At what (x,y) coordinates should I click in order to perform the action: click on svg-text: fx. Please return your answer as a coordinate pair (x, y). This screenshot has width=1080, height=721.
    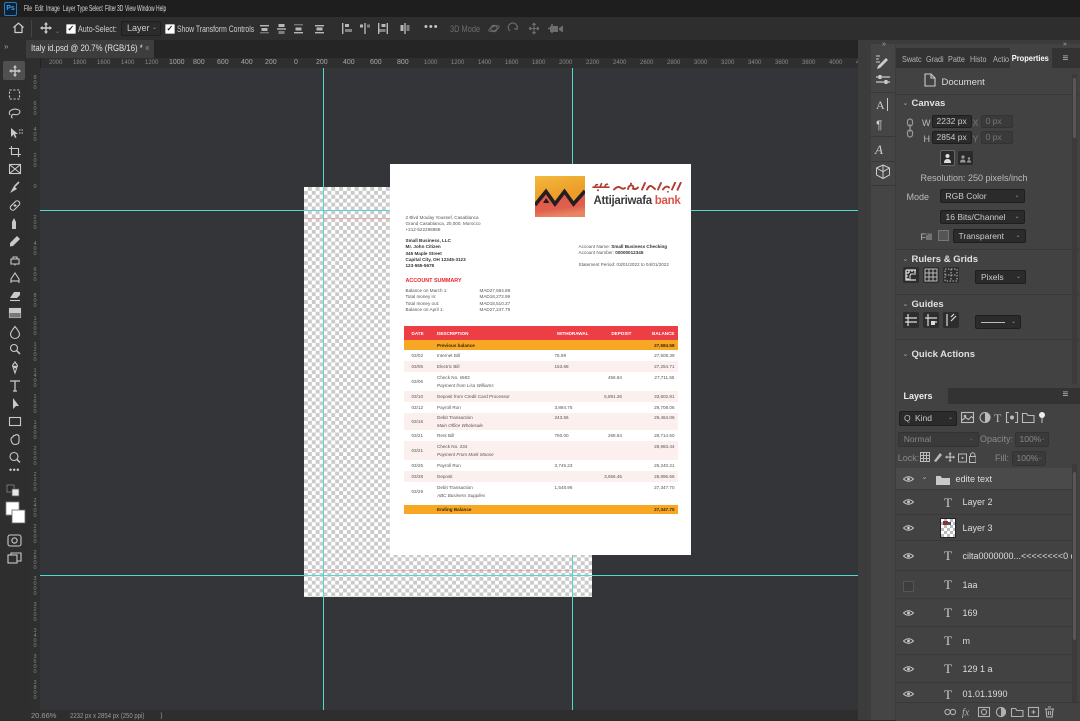
    Looking at the image, I should click on (966, 713).